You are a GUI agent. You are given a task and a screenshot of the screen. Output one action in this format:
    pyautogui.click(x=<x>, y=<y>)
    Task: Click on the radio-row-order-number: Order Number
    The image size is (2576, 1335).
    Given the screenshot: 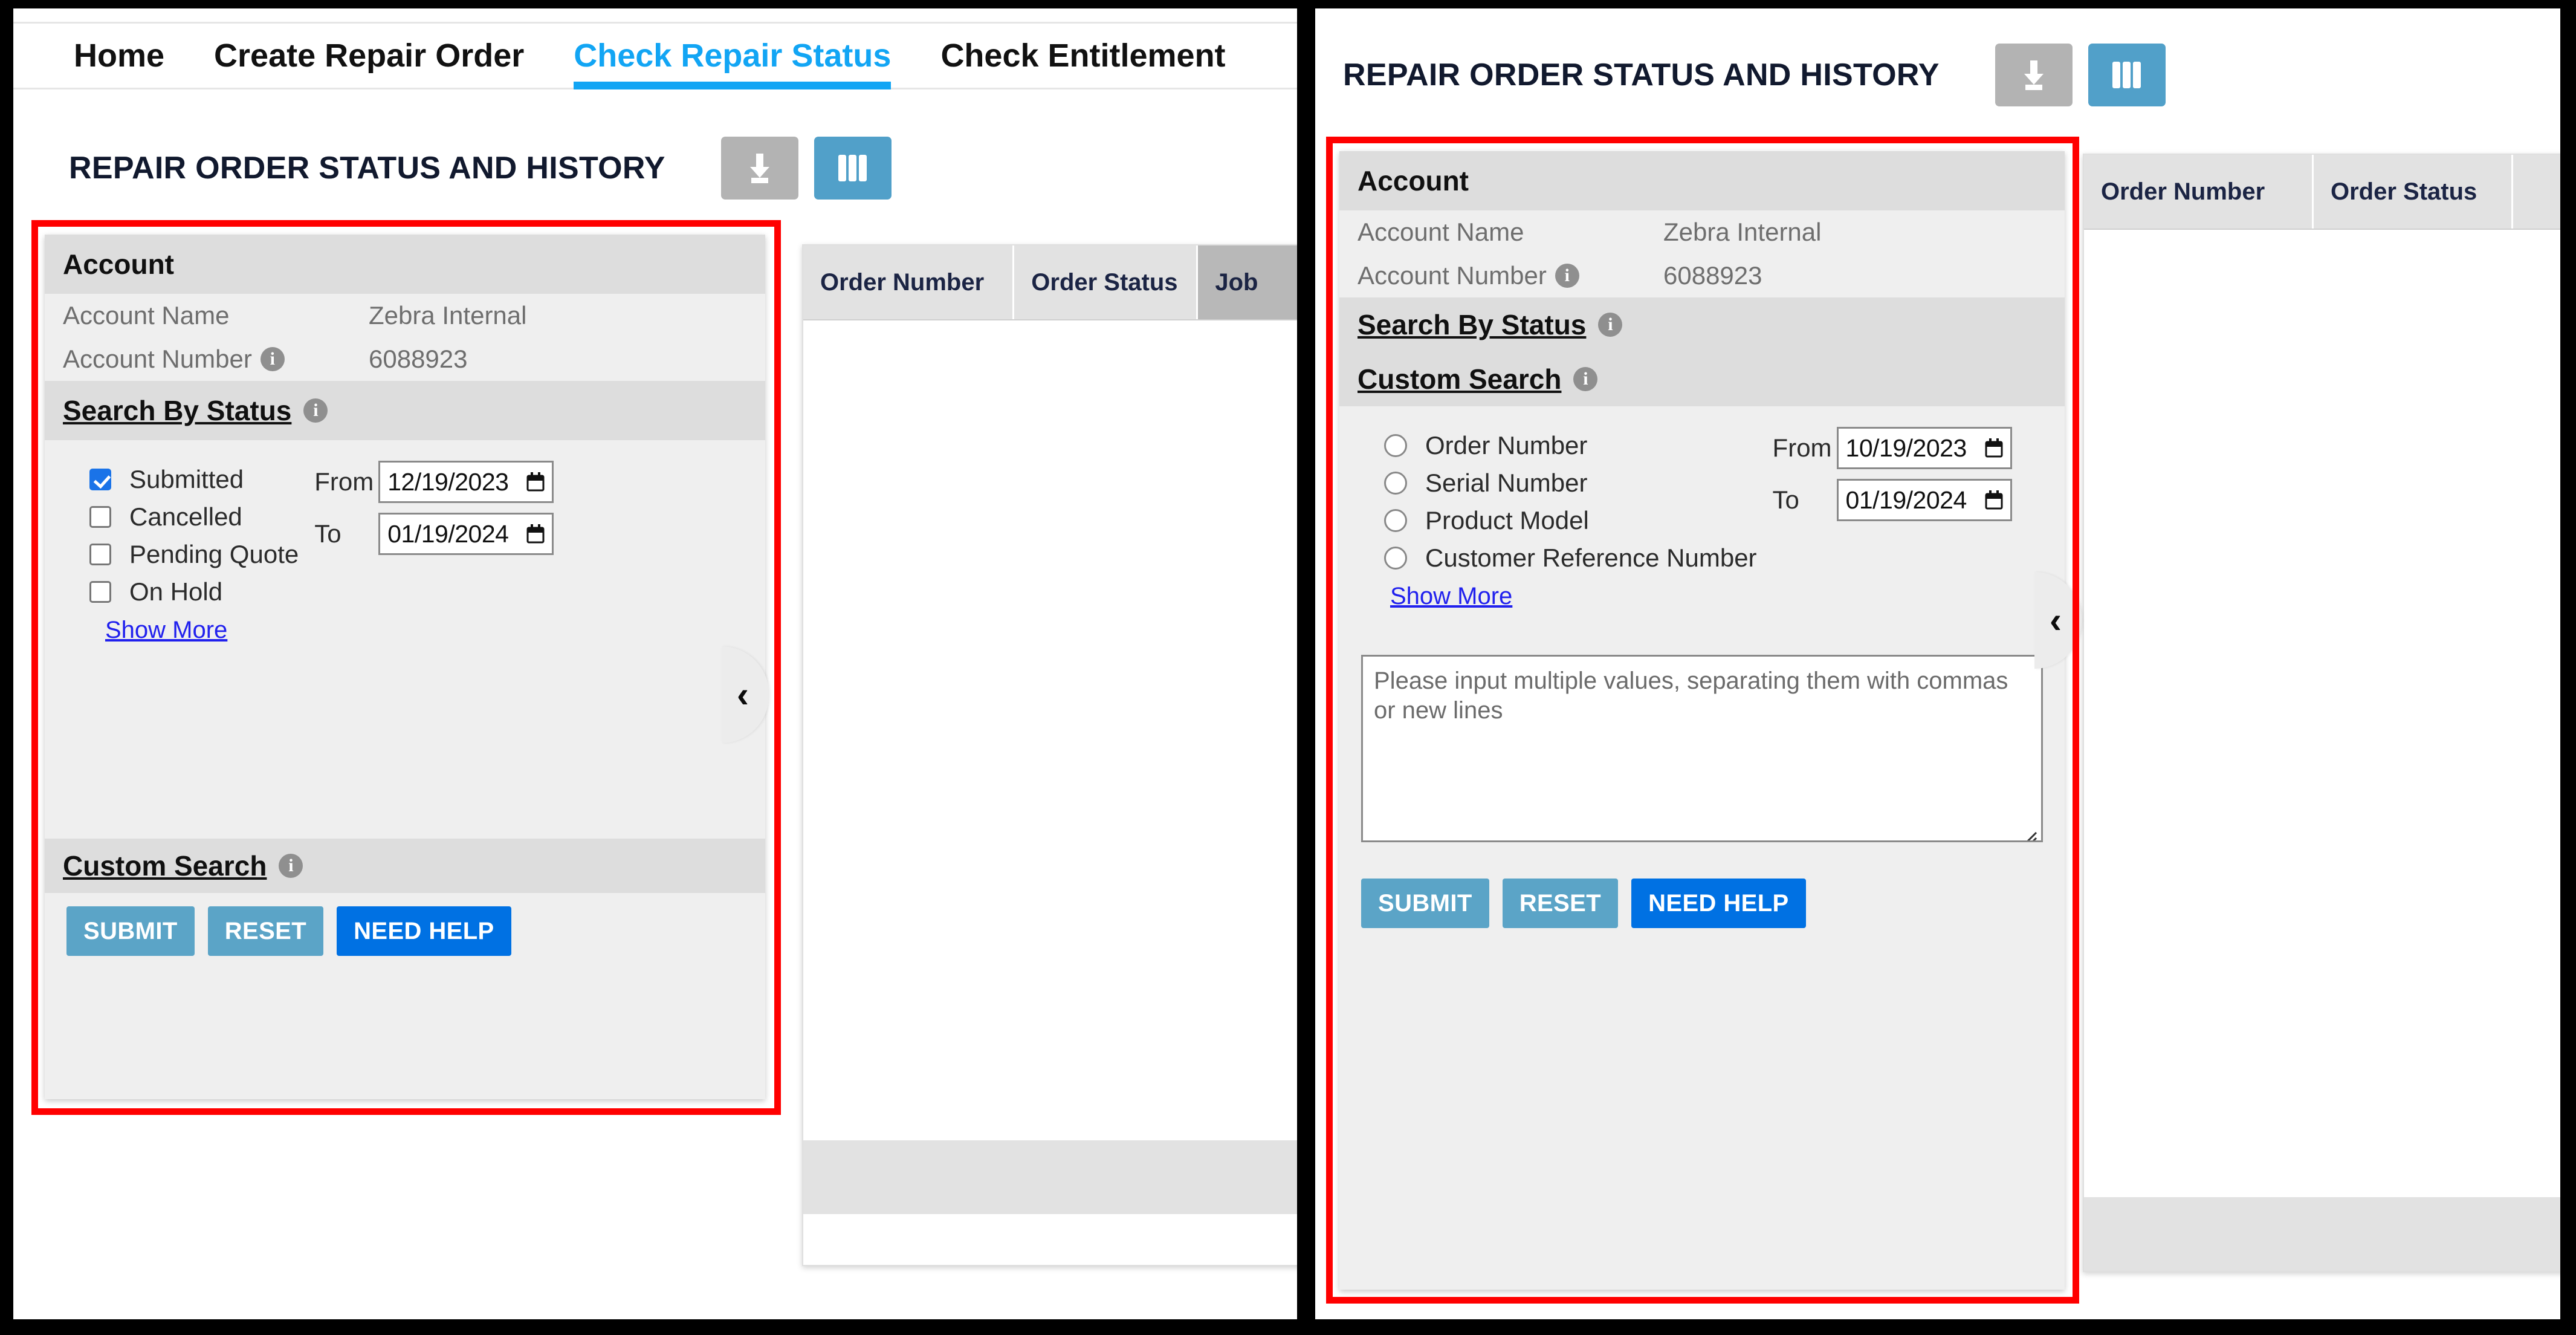 What is the action you would take?
    pyautogui.click(x=1570, y=445)
    